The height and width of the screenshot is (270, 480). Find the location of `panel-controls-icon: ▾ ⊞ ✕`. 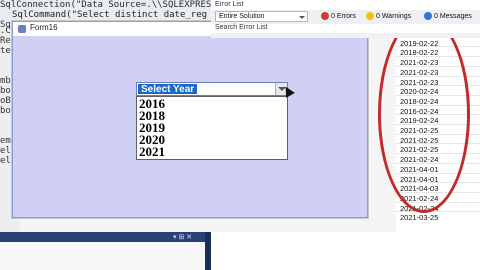

panel-controls-icon: ▾ ⊞ ✕ is located at coordinates (182, 237).